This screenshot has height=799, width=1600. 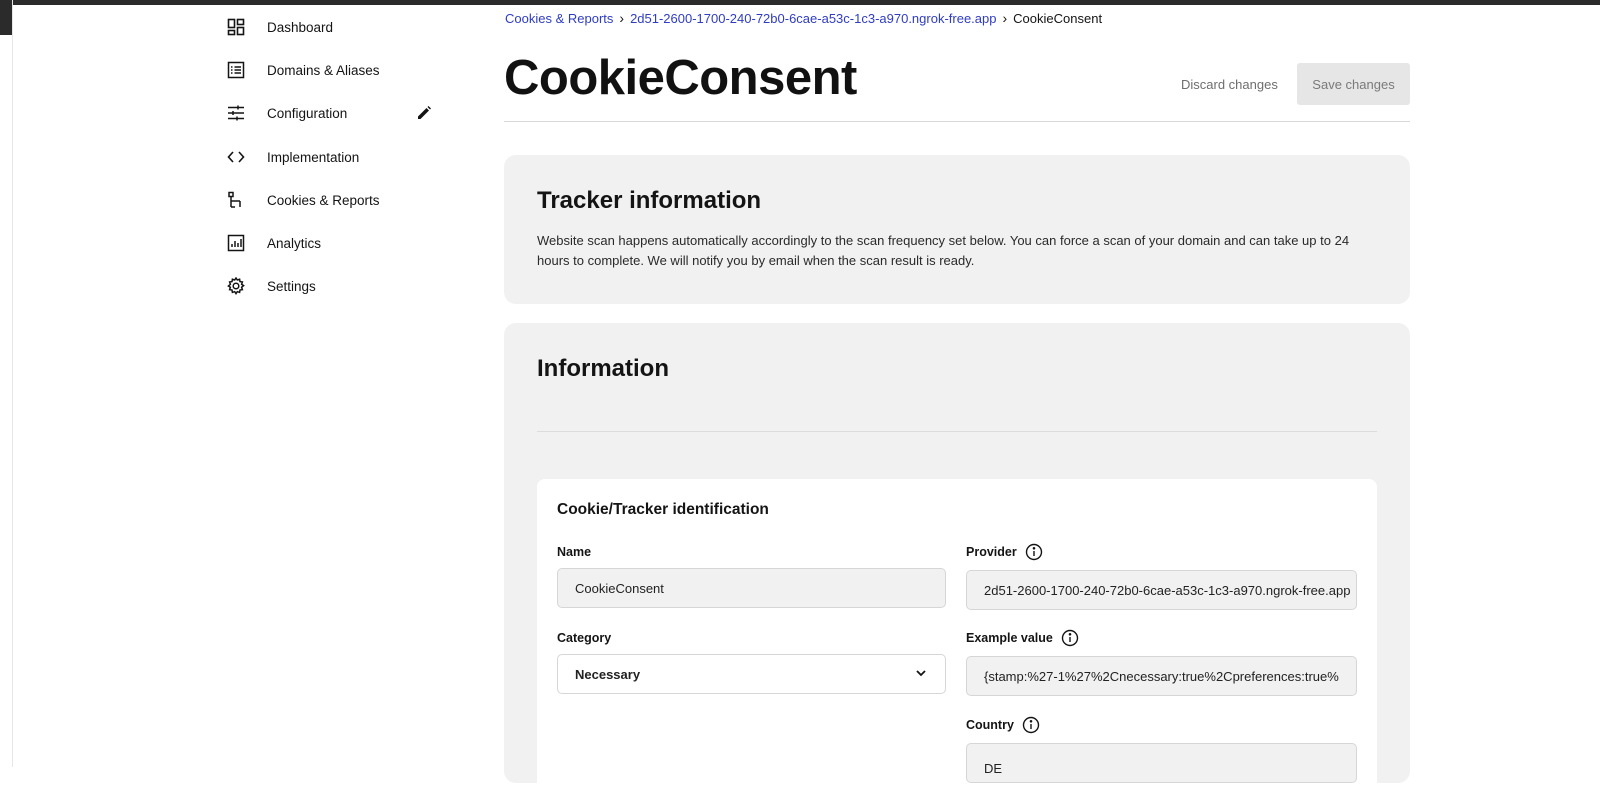 I want to click on provider-label-text: Provider, so click(x=991, y=552).